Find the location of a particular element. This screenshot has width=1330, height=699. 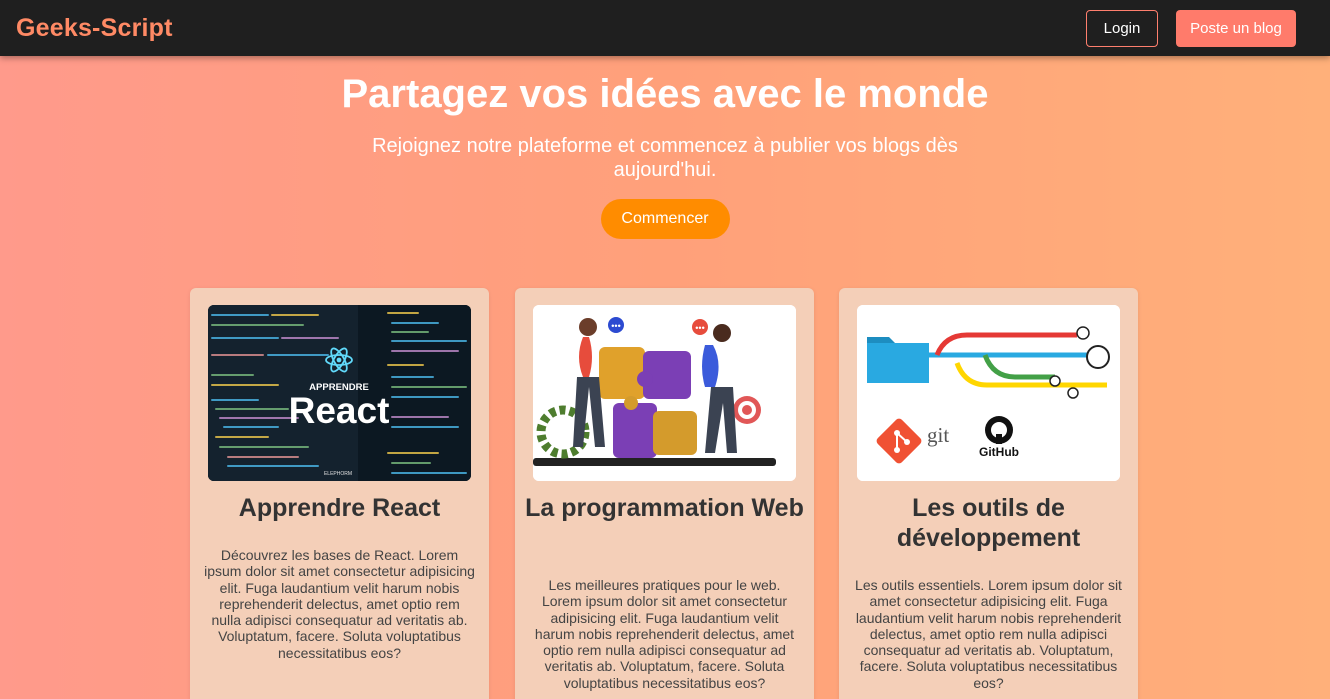

puzzle-teamwork-illustration: ••• ••• is located at coordinates (664, 393).